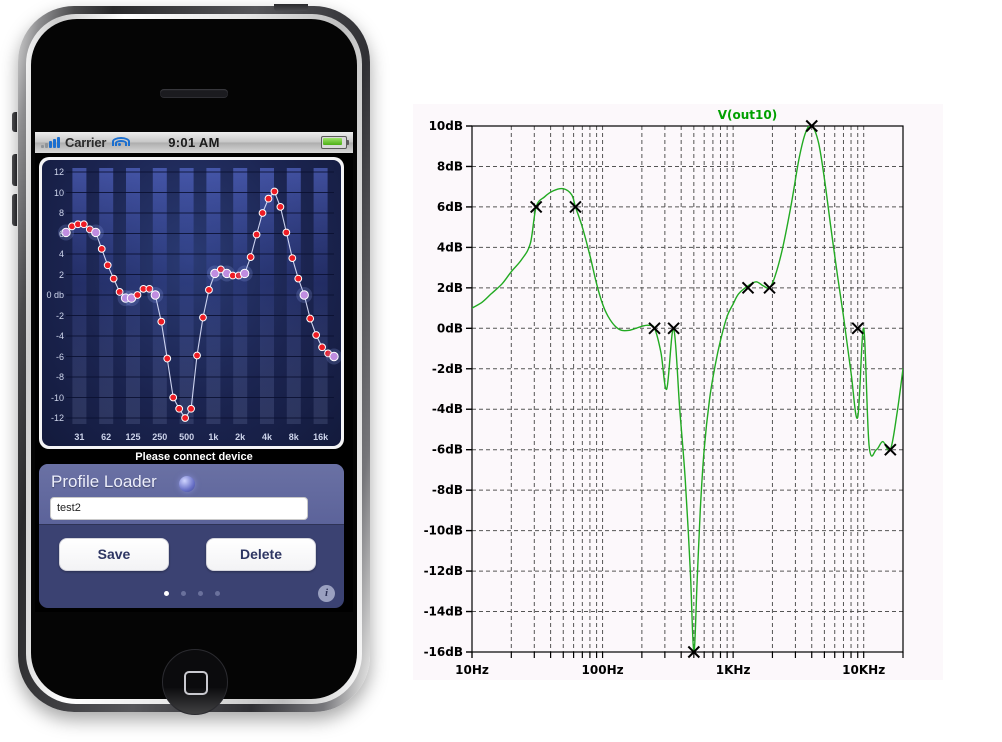  What do you see at coordinates (443, 652) in the screenshot?
I see `plot-y-tick: -16dB` at bounding box center [443, 652].